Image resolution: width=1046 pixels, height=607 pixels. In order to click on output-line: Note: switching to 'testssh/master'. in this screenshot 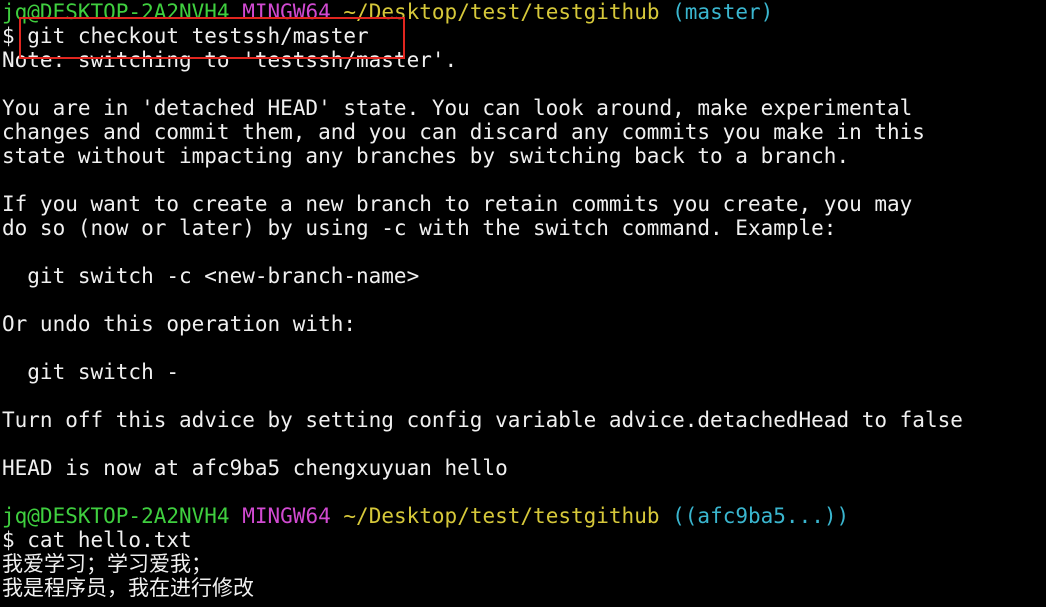, I will do `click(230, 60)`.